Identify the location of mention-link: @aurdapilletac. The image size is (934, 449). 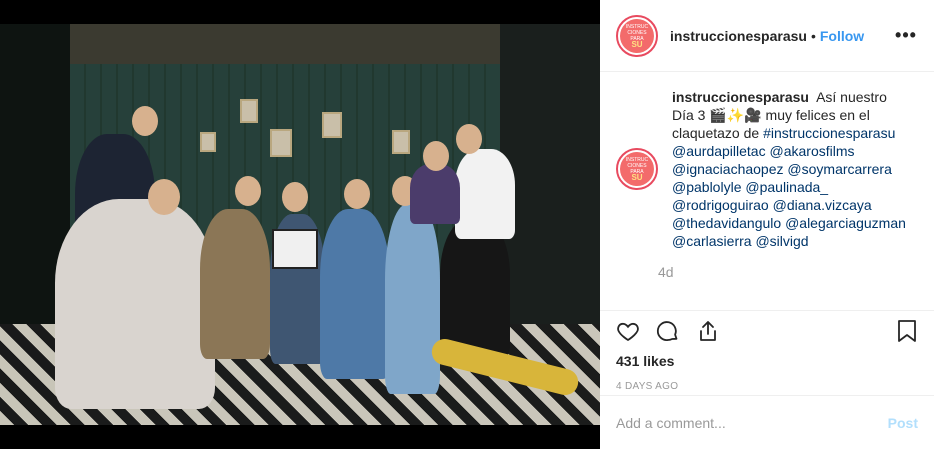
(719, 151).